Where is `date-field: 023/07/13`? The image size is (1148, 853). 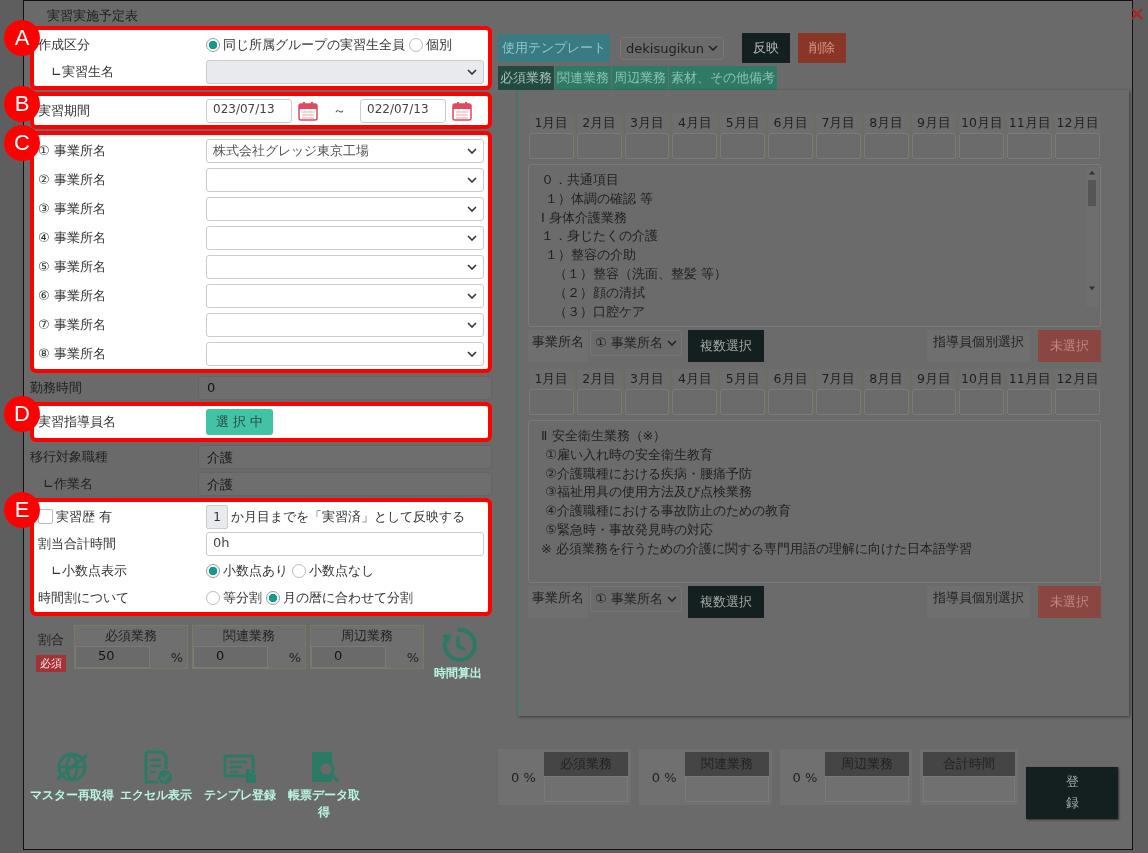
date-field: 023/07/13 is located at coordinates (249, 110).